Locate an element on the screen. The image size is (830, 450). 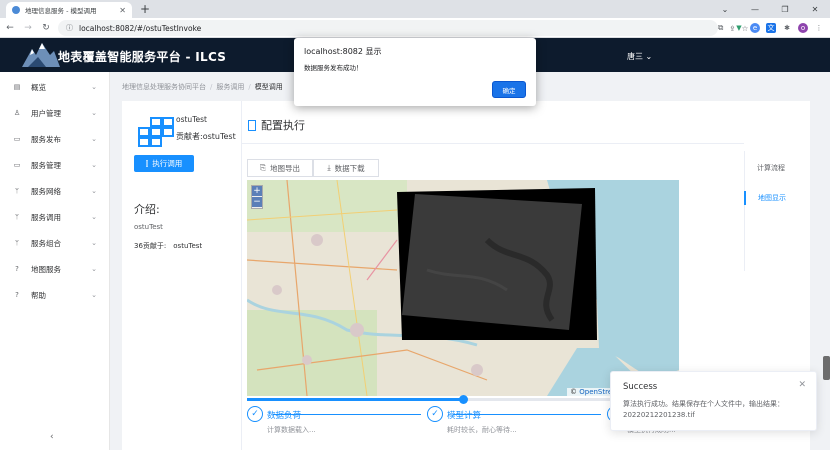
sidebar-item-label: 用户管理 is located at coordinates (46, 113).